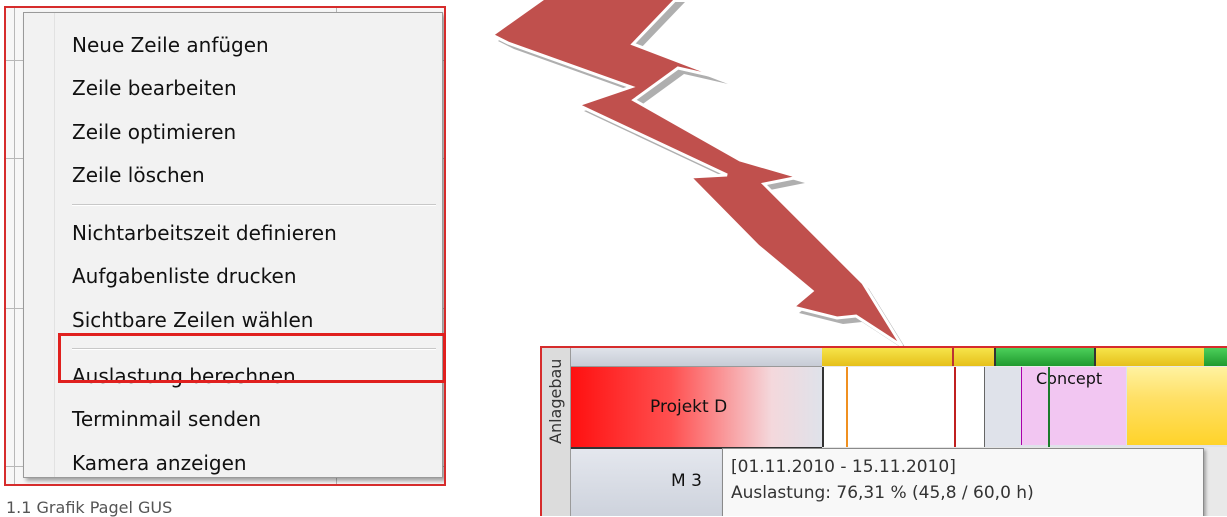 The image size is (1227, 517). Describe the element at coordinates (882, 493) in the screenshot. I see `tooltip-utilization: Auslastung: 76,31 % (45,8 / 60,0 h)` at that location.